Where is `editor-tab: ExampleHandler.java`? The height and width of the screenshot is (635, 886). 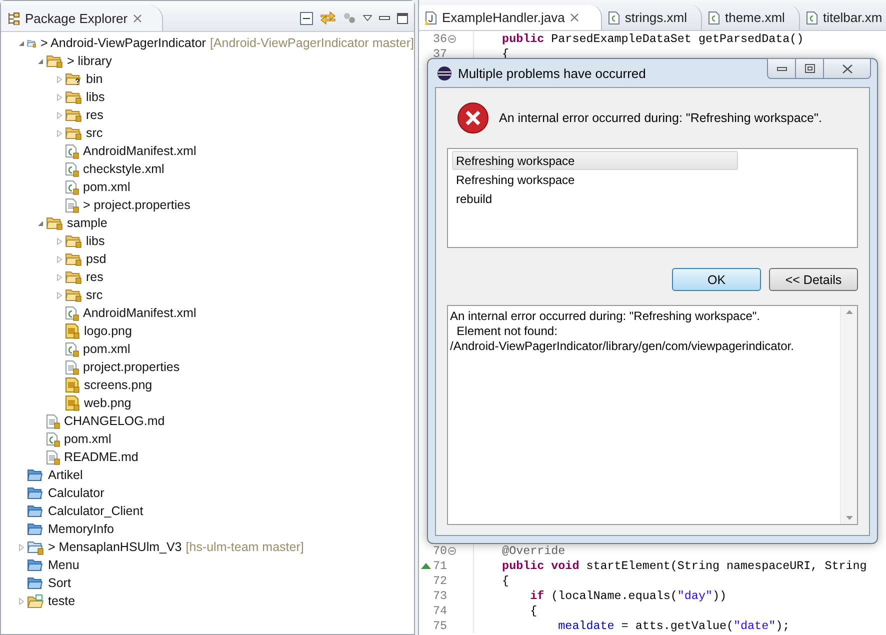
editor-tab: ExampleHandler.java is located at coordinates (510, 17).